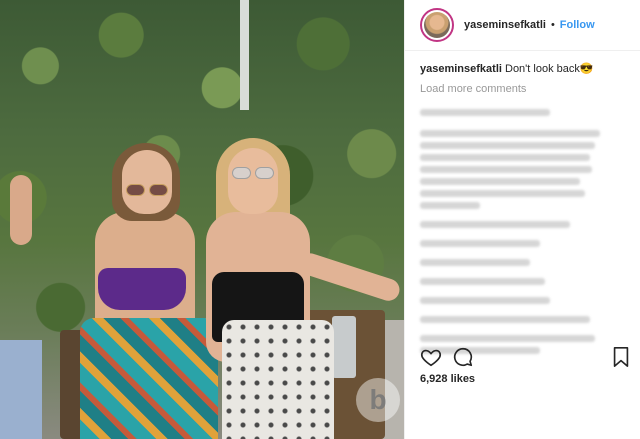 The width and height of the screenshot is (640, 439). What do you see at coordinates (148, 189) in the screenshot?
I see `left-person-sunglasses` at bounding box center [148, 189].